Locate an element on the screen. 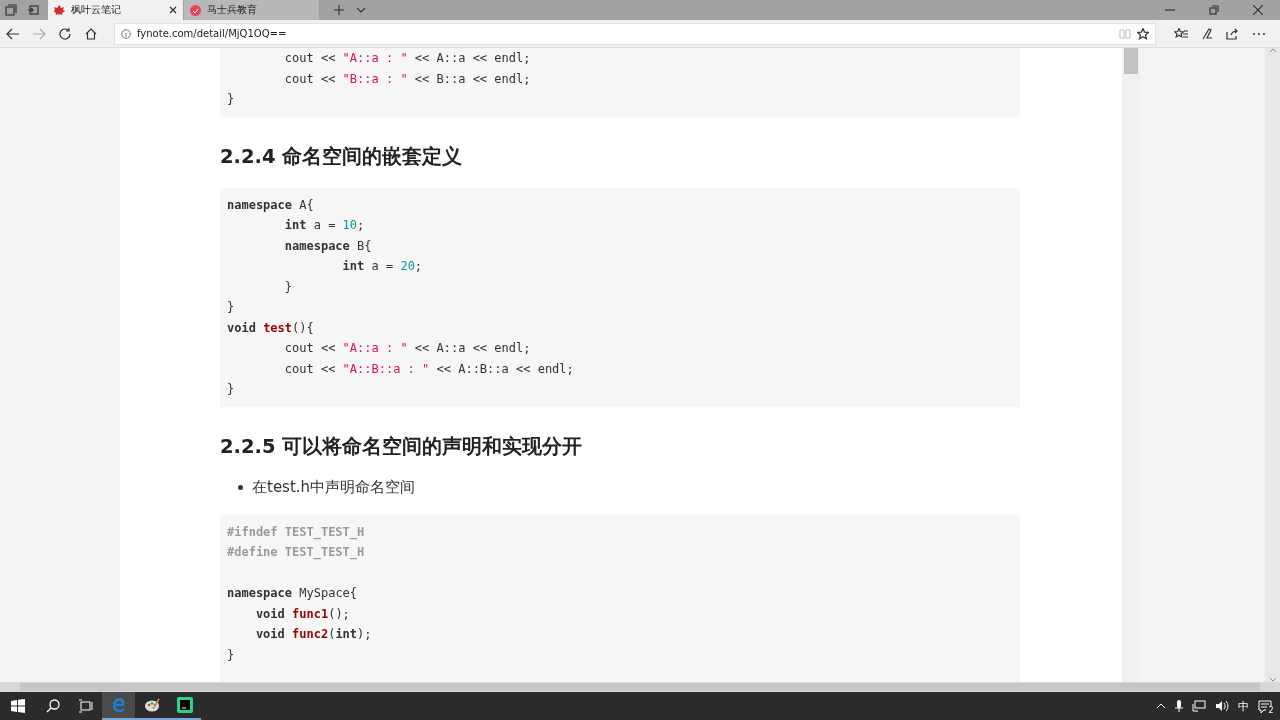 The height and width of the screenshot is (720, 1280). more-icon is located at coordinates (1259, 33).